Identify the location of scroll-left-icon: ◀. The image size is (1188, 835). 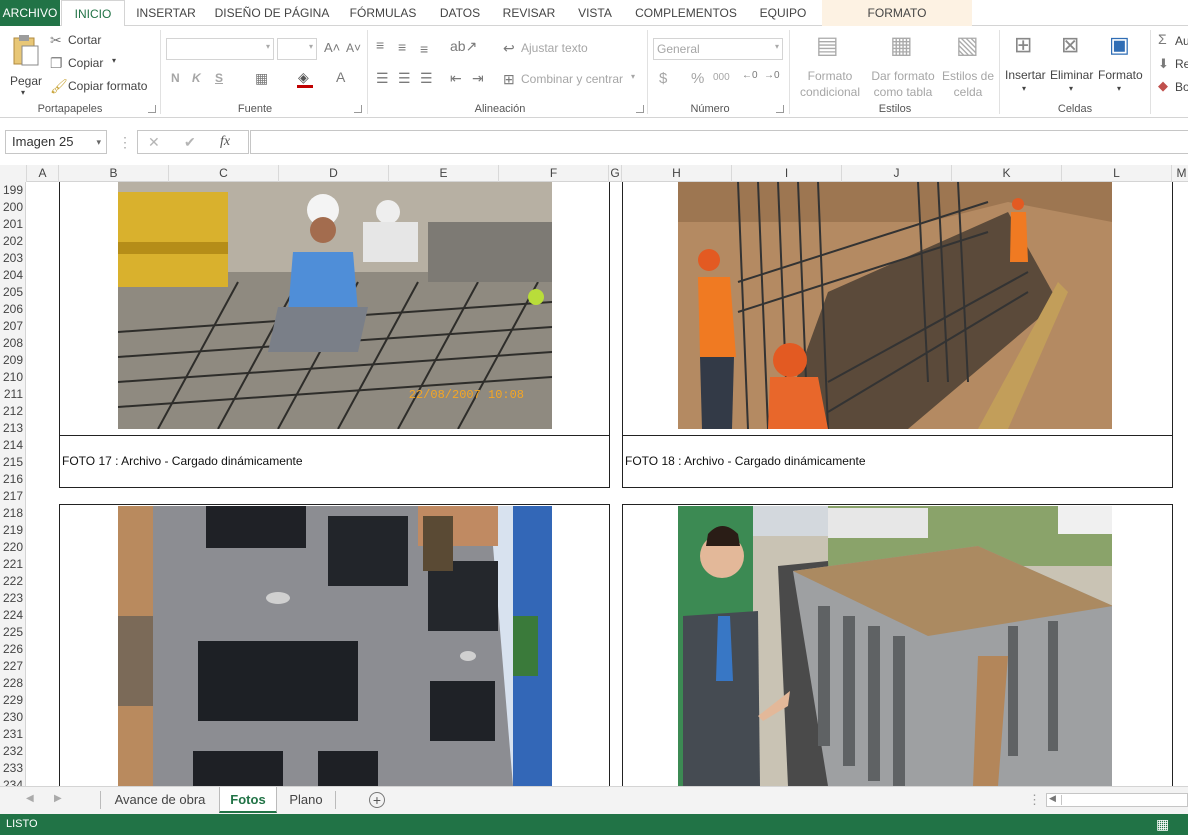
(30, 798).